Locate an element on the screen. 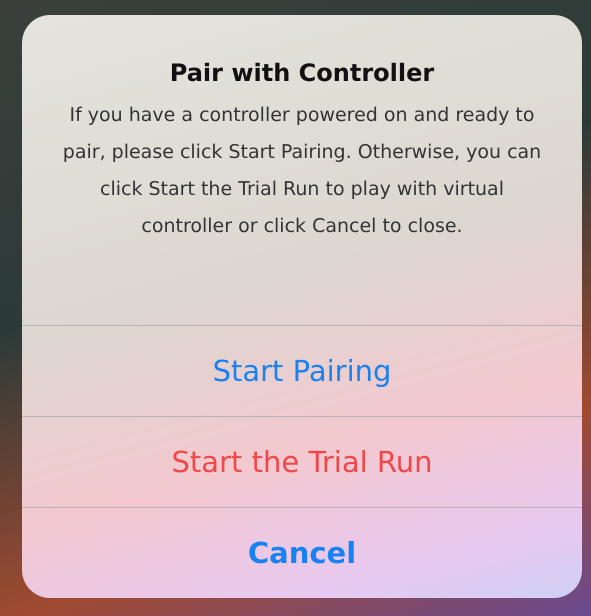 The width and height of the screenshot is (591, 616). alert-title: Pair with Controller is located at coordinates (302, 73).